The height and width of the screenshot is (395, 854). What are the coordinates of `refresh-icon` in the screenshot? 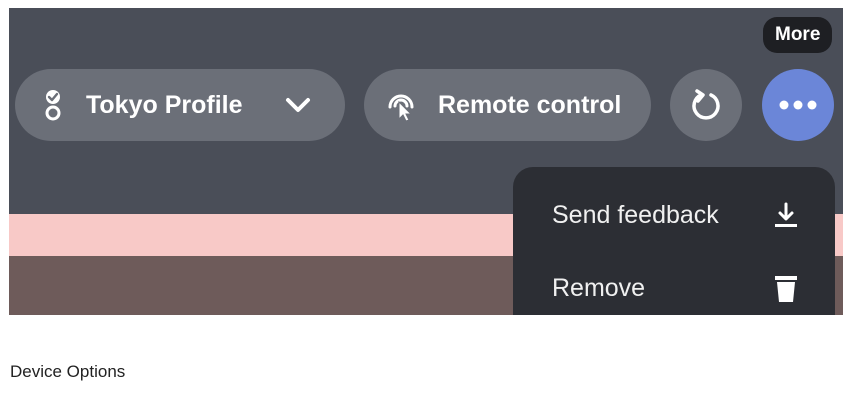 It's located at (706, 105).